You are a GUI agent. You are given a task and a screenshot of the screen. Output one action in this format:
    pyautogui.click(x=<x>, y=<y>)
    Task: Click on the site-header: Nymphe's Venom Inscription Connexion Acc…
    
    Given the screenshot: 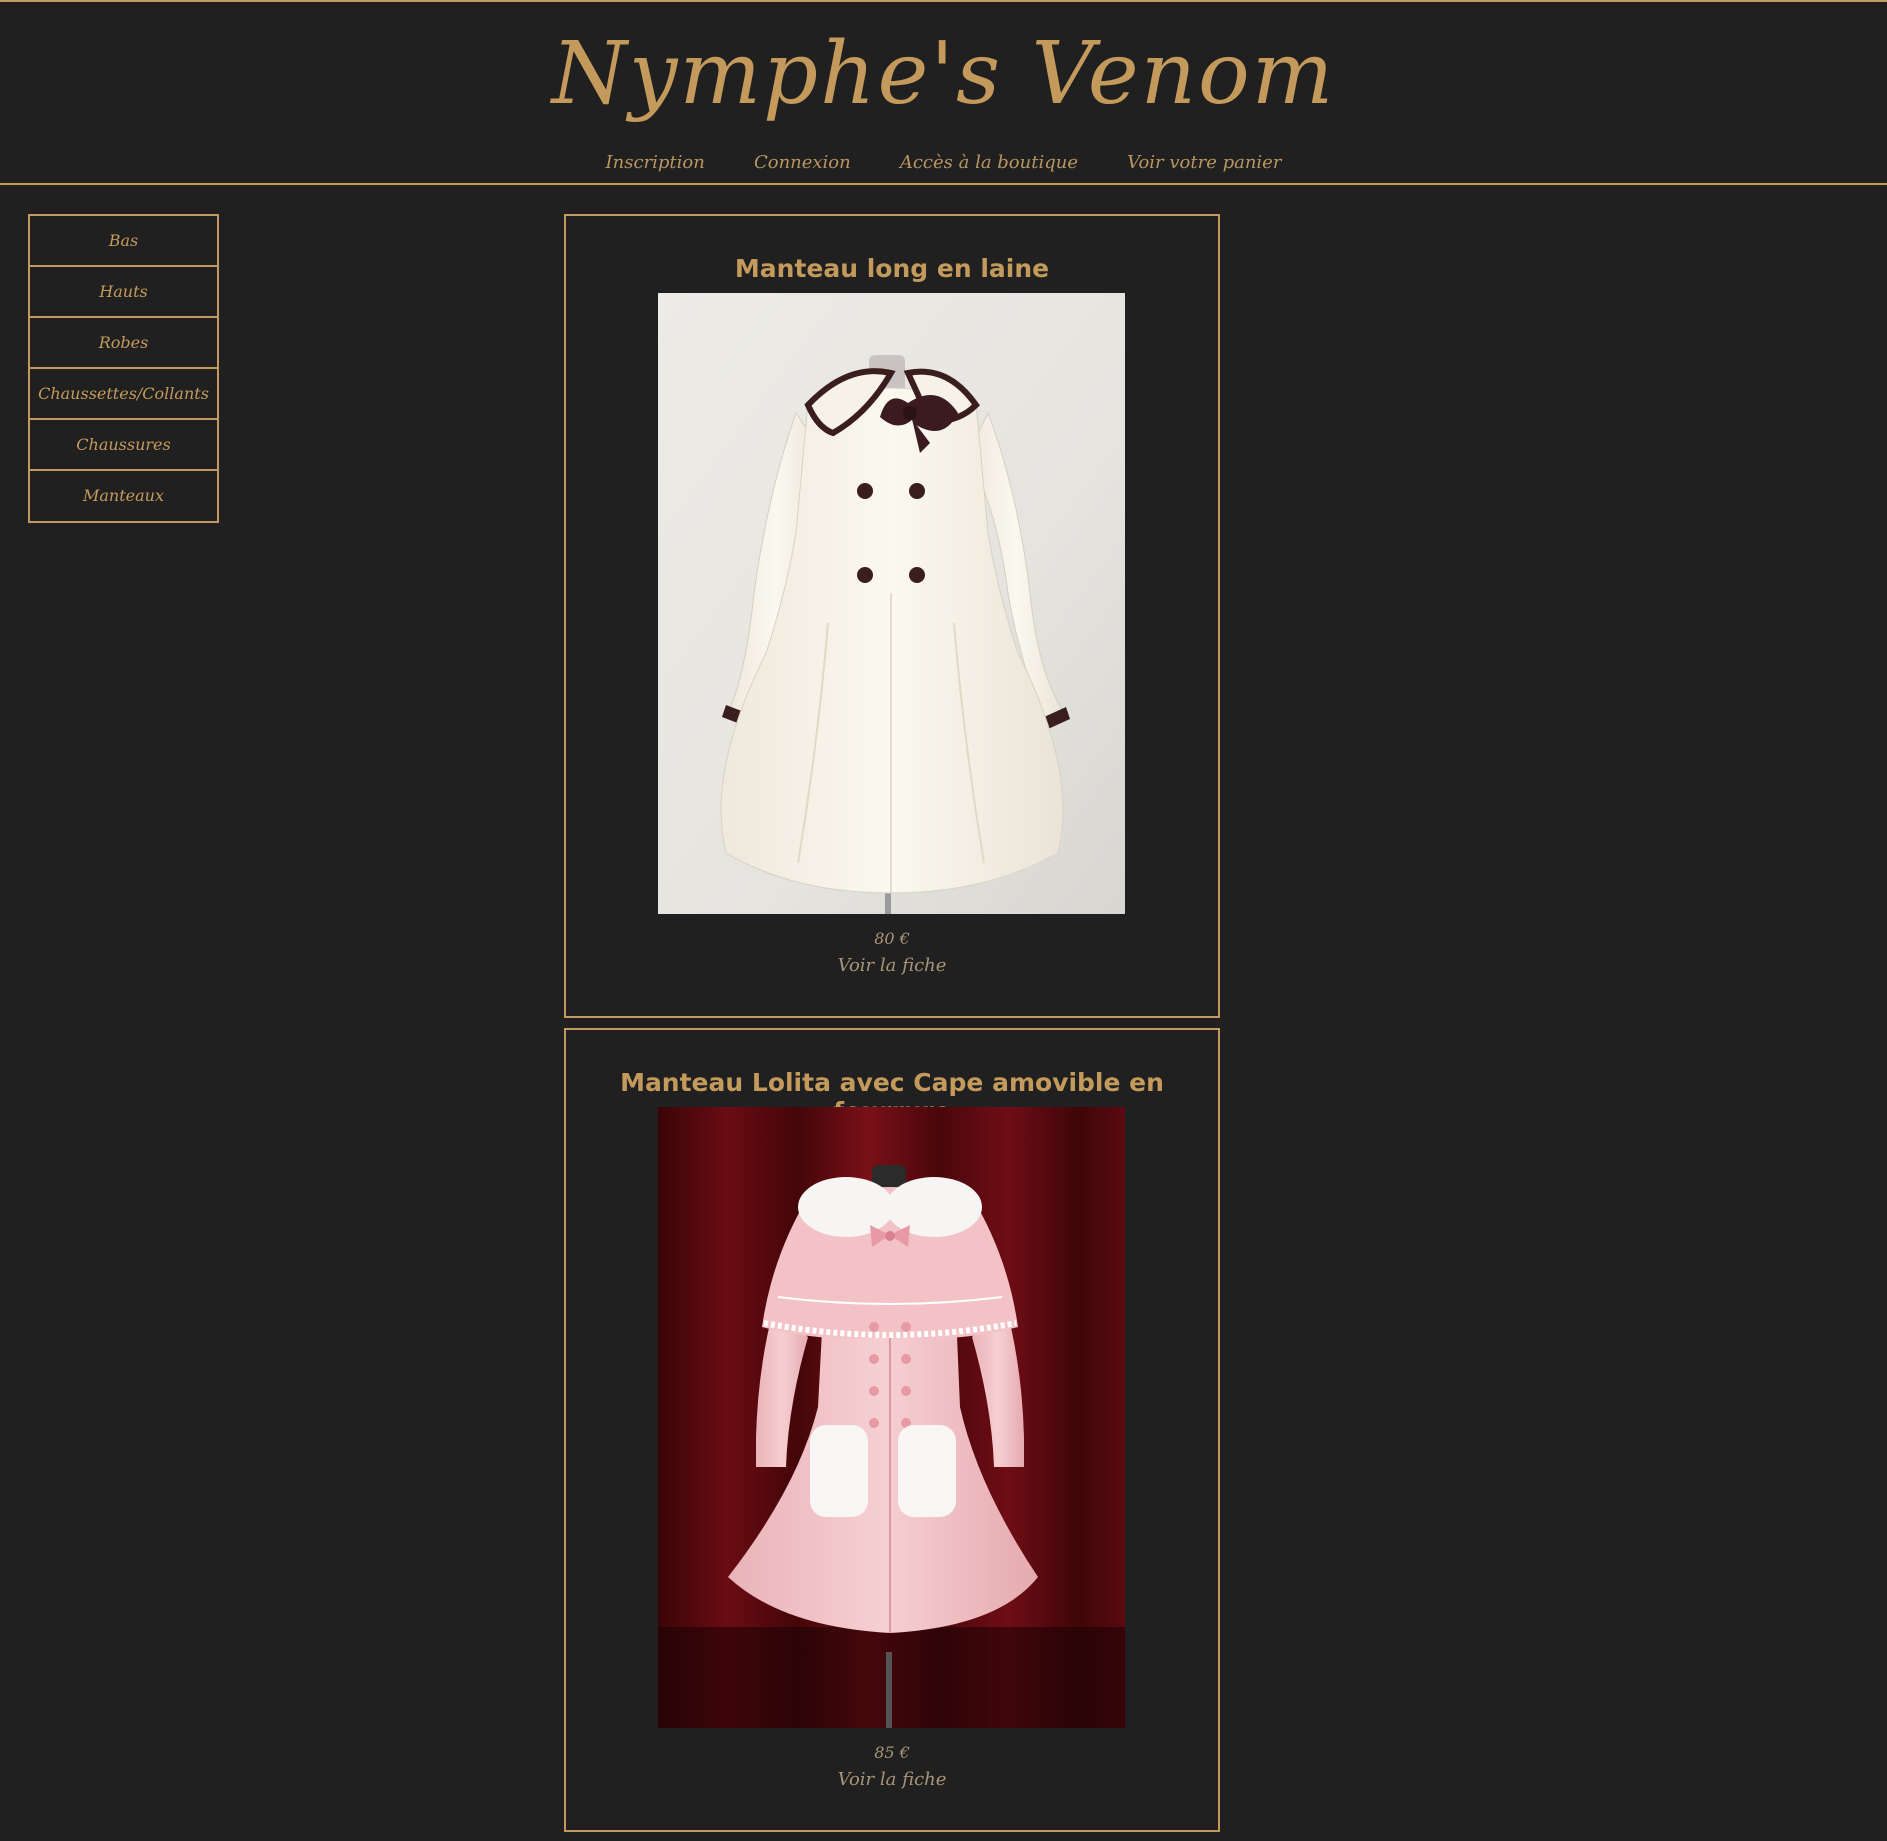 What is the action you would take?
    pyautogui.click(x=943, y=93)
    